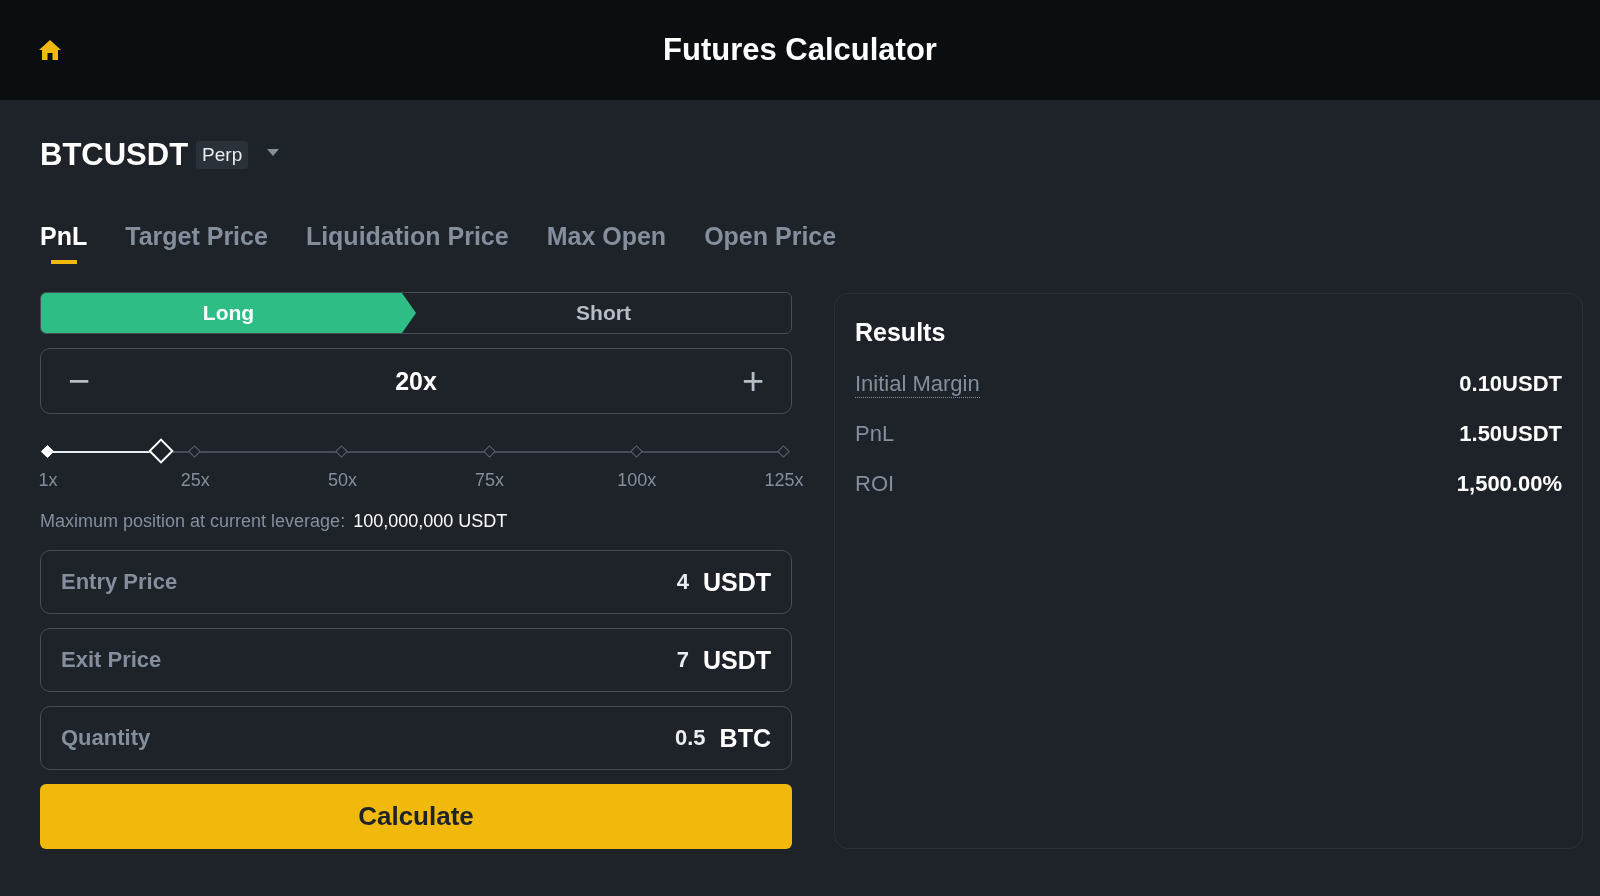 The height and width of the screenshot is (896, 1600). I want to click on symbol-name: BTCUSDT, so click(114, 155).